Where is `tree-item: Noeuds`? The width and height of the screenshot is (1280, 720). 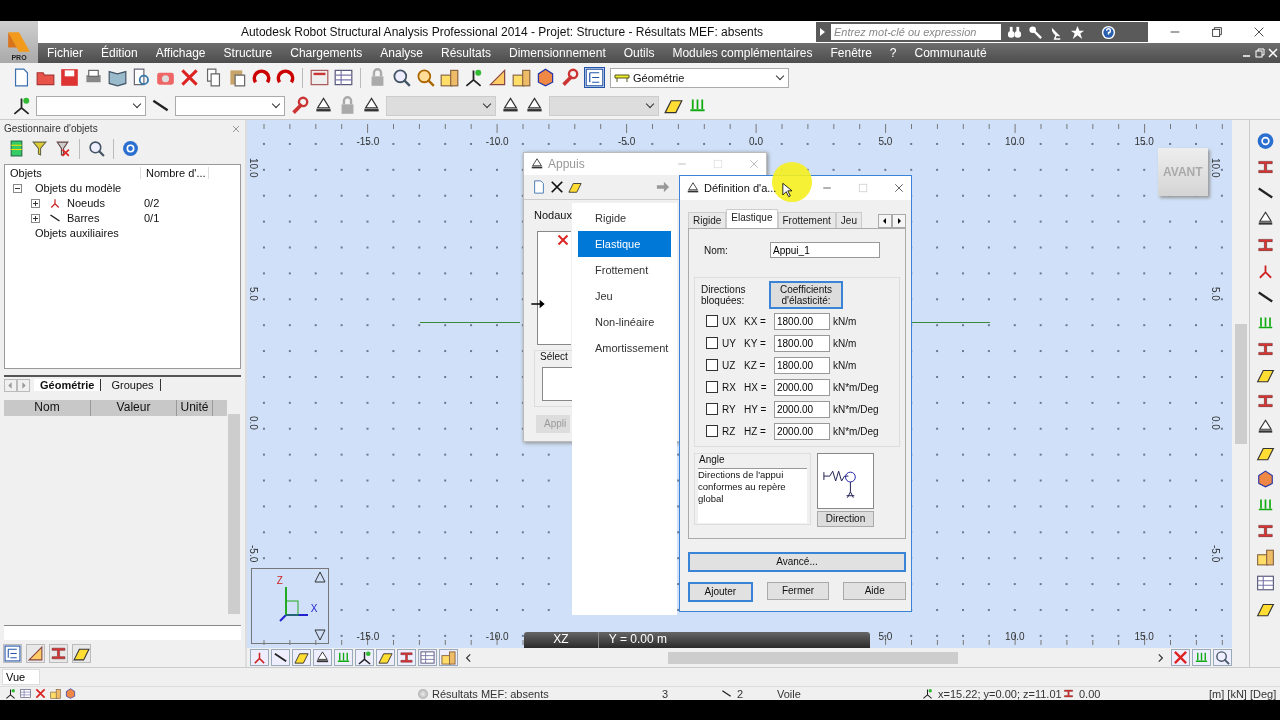 tree-item: Noeuds is located at coordinates (95, 203).